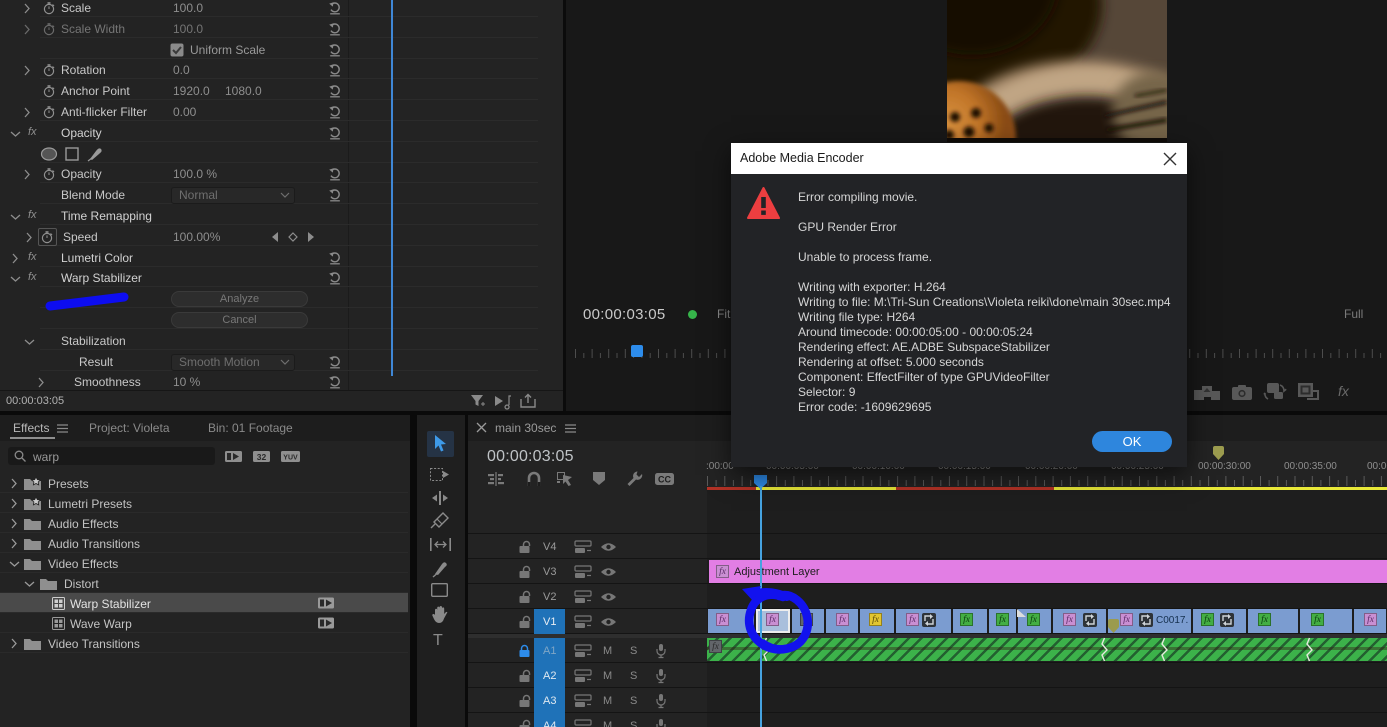  What do you see at coordinates (290, 458) in the screenshot?
I see `svg-text: YUV` at bounding box center [290, 458].